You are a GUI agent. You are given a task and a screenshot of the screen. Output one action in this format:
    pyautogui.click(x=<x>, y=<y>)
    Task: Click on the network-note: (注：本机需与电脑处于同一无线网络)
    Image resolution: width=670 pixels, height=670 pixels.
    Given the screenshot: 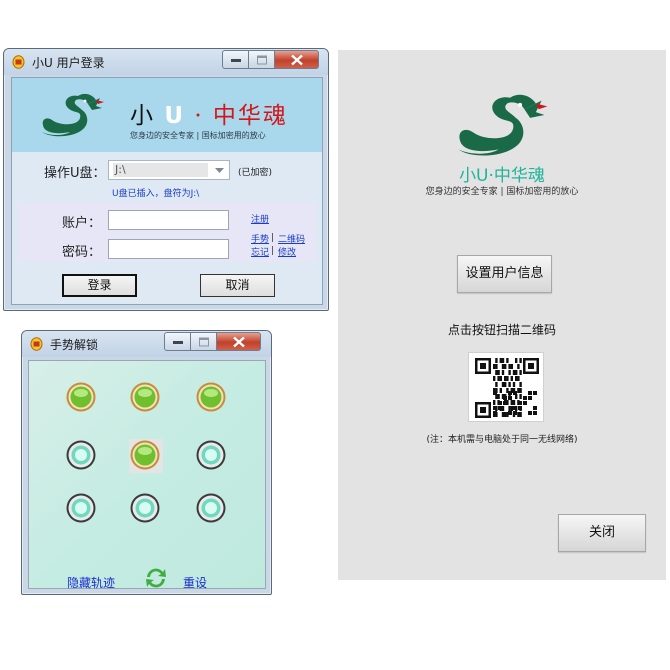 What is the action you would take?
    pyautogui.click(x=502, y=440)
    